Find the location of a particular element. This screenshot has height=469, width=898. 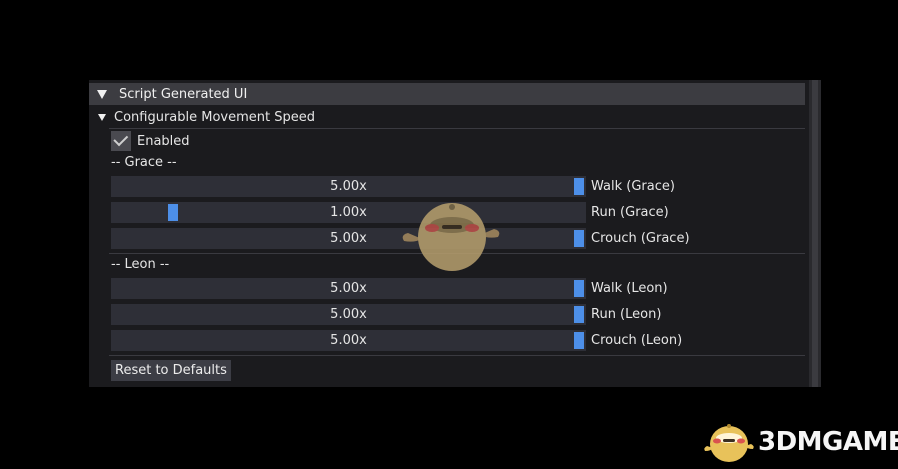

slider-run-leon: 5.00x Run (Leon) is located at coordinates (386, 314).